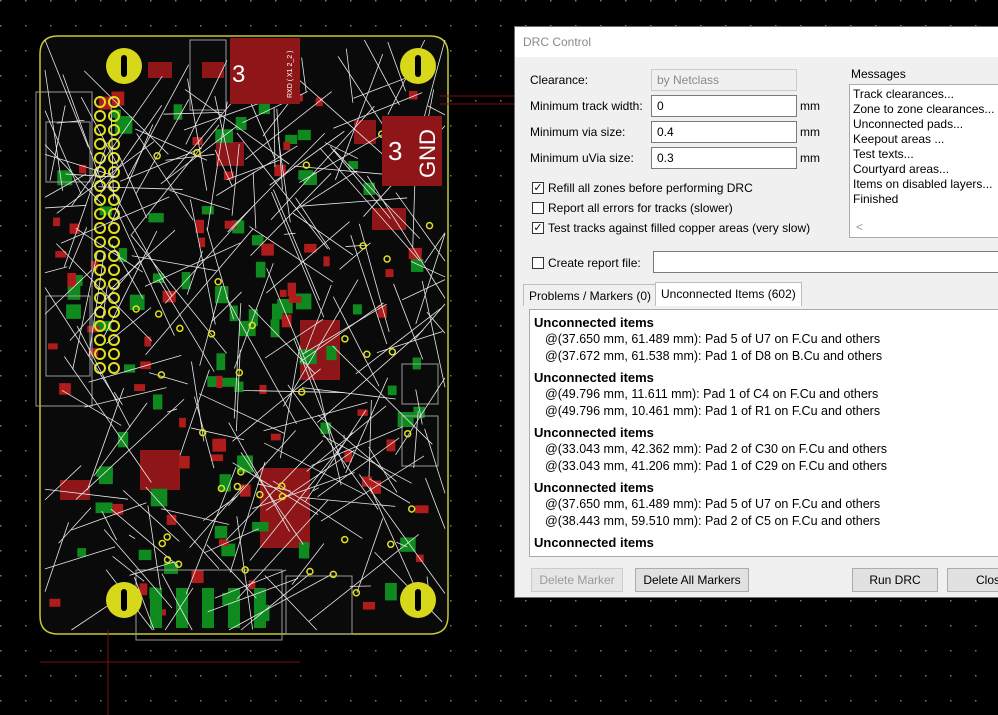  Describe the element at coordinates (538, 228) in the screenshot. I see `checkbox-checked-icon: ✓` at that location.